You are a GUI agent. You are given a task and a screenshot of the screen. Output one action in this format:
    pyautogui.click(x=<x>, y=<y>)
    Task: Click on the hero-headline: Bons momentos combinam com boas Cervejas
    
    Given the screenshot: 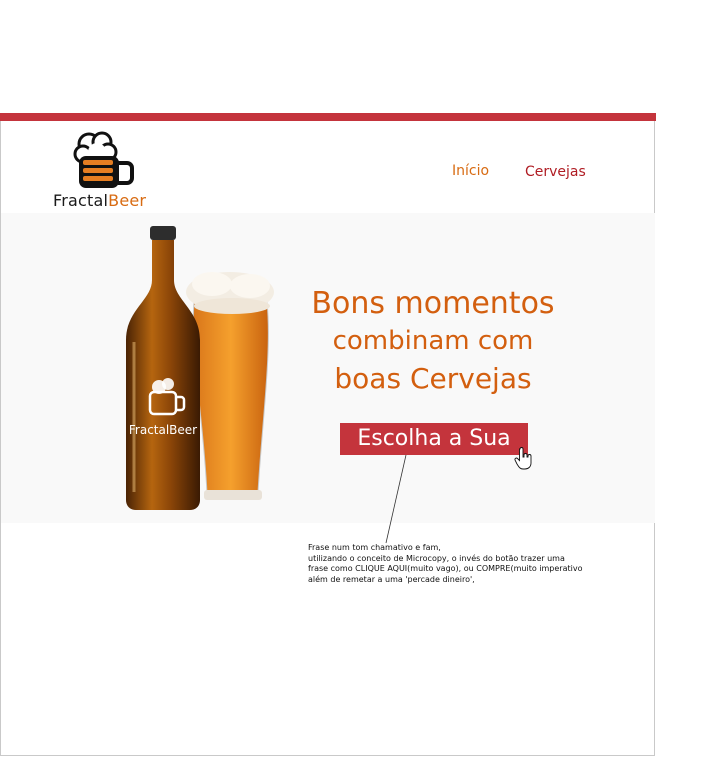 What is the action you would take?
    pyautogui.click(x=433, y=342)
    